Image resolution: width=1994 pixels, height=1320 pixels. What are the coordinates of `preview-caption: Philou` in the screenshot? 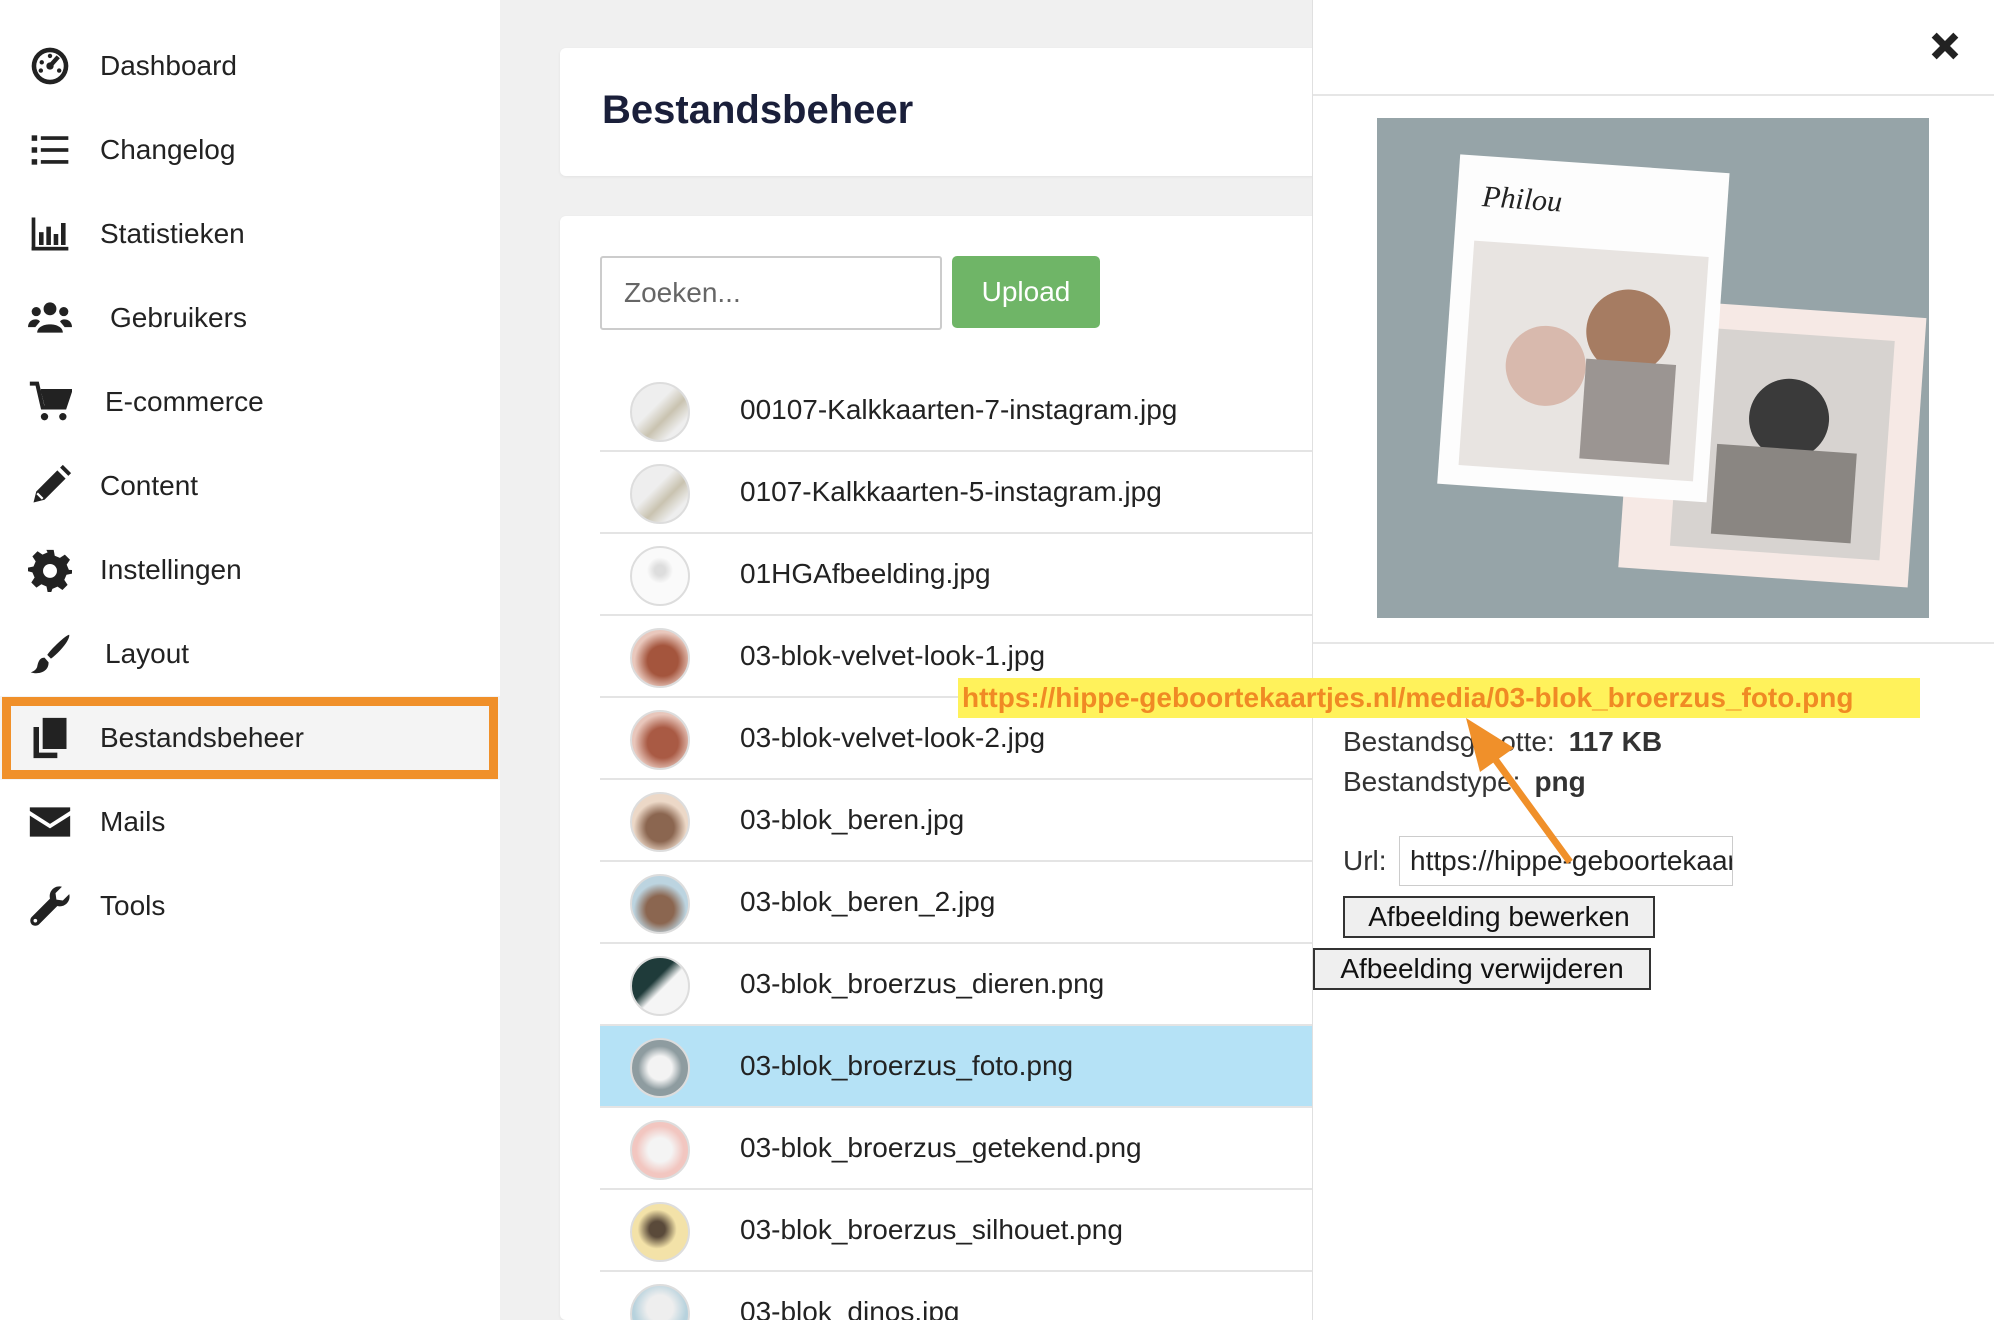 It's located at (1521, 199).